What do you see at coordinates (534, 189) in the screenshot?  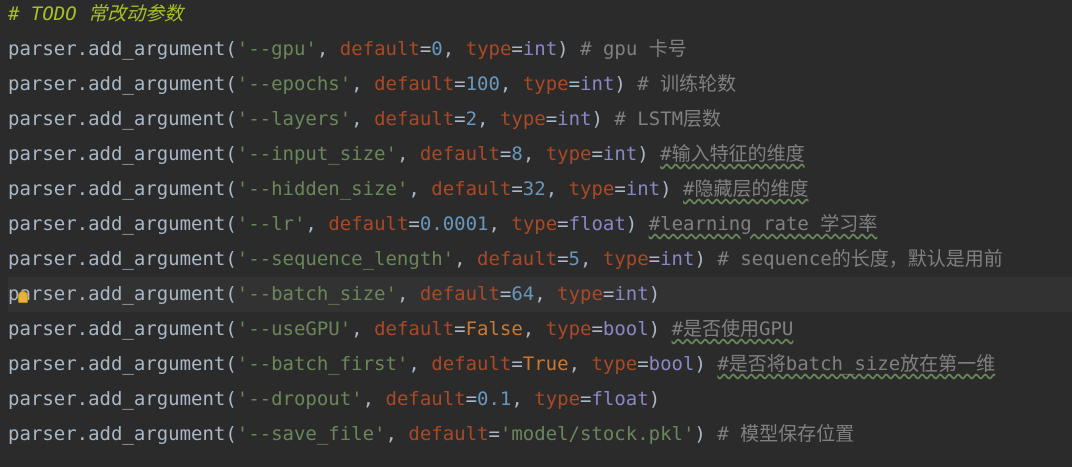 I see `code-token: 32` at bounding box center [534, 189].